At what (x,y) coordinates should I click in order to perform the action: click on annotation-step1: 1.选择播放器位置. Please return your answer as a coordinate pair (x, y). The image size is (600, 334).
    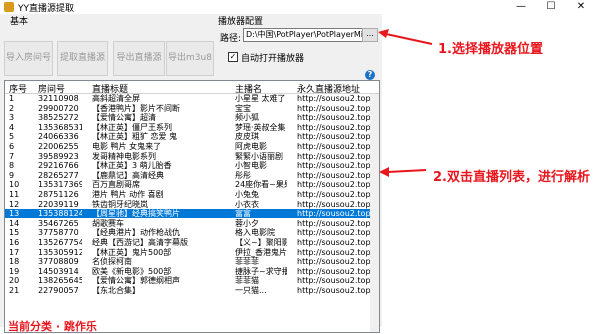
    Looking at the image, I should click on (490, 49).